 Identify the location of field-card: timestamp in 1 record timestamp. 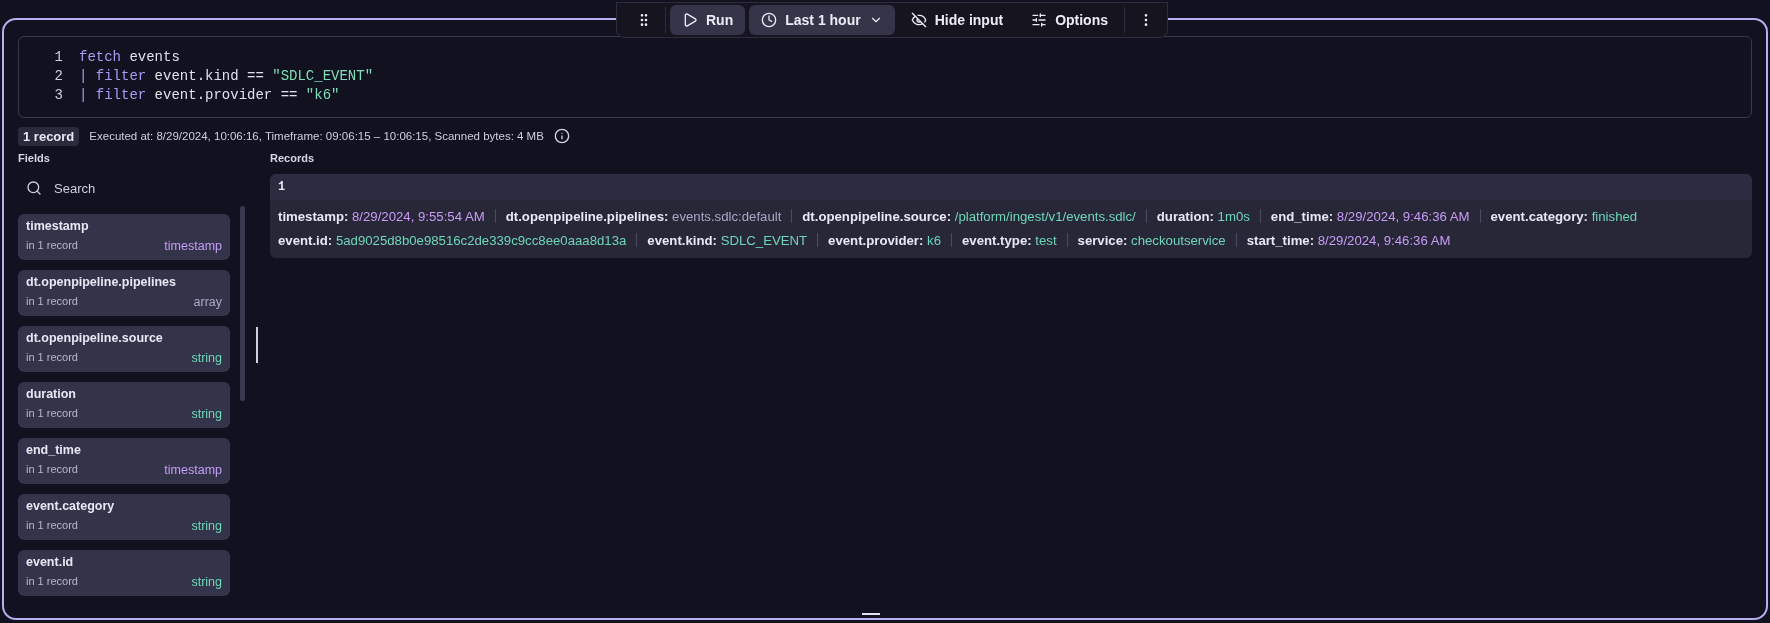
(124, 237).